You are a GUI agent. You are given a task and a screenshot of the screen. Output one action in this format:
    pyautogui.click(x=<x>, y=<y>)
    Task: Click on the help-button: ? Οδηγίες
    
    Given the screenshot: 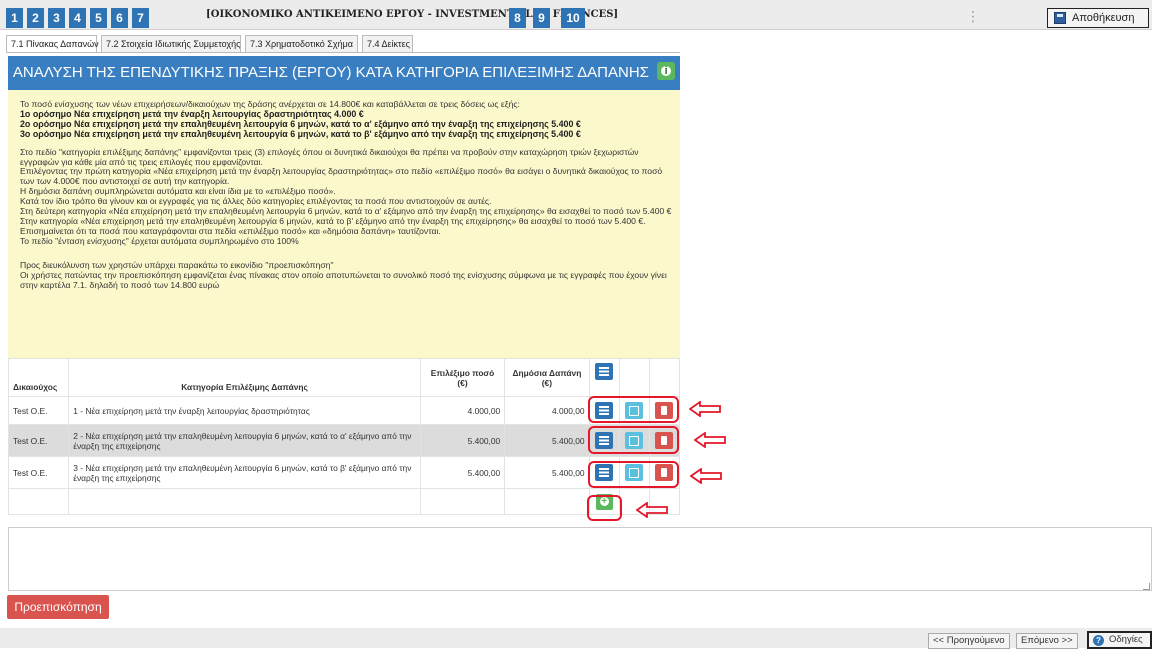 What is the action you would take?
    pyautogui.click(x=1119, y=640)
    